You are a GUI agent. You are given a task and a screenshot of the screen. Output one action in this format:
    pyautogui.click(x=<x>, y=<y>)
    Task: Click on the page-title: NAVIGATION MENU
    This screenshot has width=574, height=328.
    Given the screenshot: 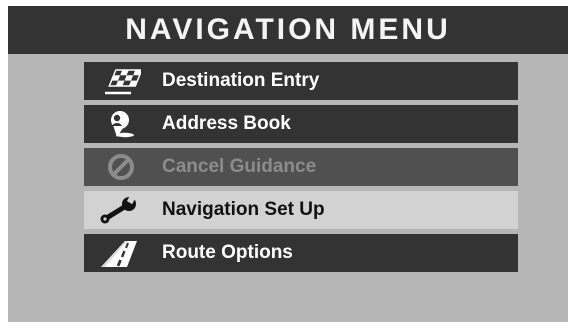 What is the action you would take?
    pyautogui.click(x=288, y=29)
    